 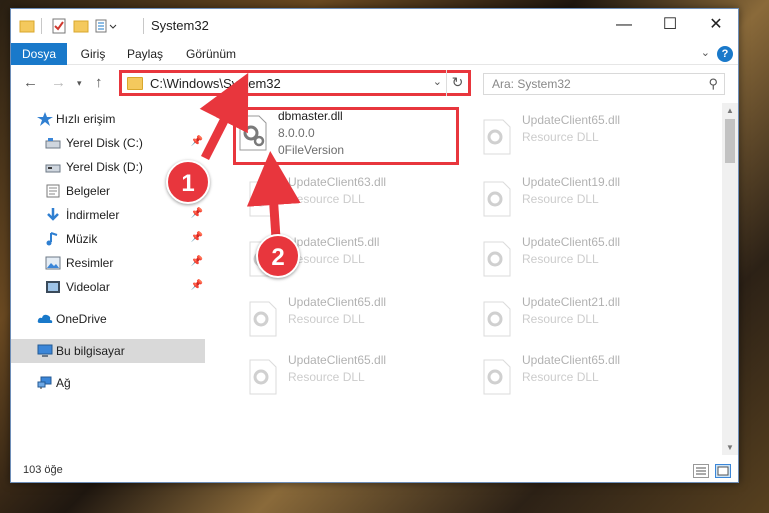 I want to click on scroll-up-icon: ▲, so click(x=730, y=110).